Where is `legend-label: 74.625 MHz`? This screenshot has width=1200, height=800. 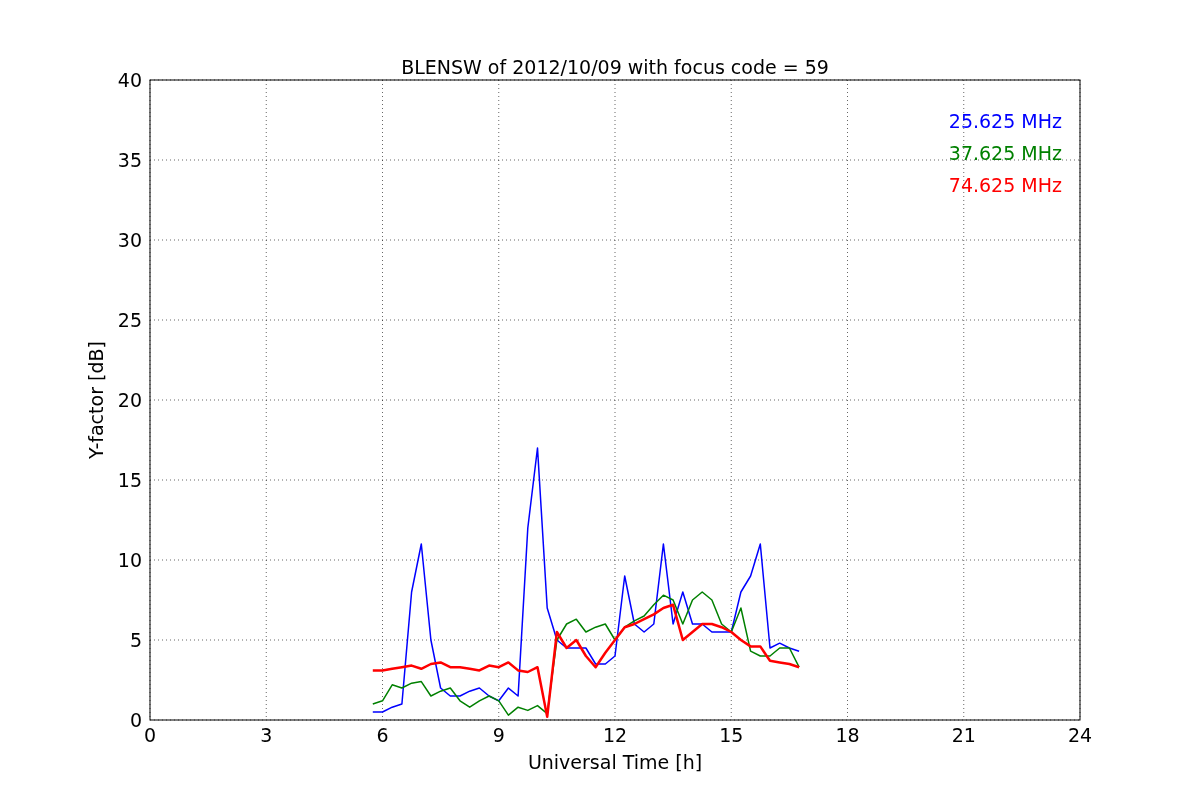
legend-label: 74.625 MHz is located at coordinates (1005, 185).